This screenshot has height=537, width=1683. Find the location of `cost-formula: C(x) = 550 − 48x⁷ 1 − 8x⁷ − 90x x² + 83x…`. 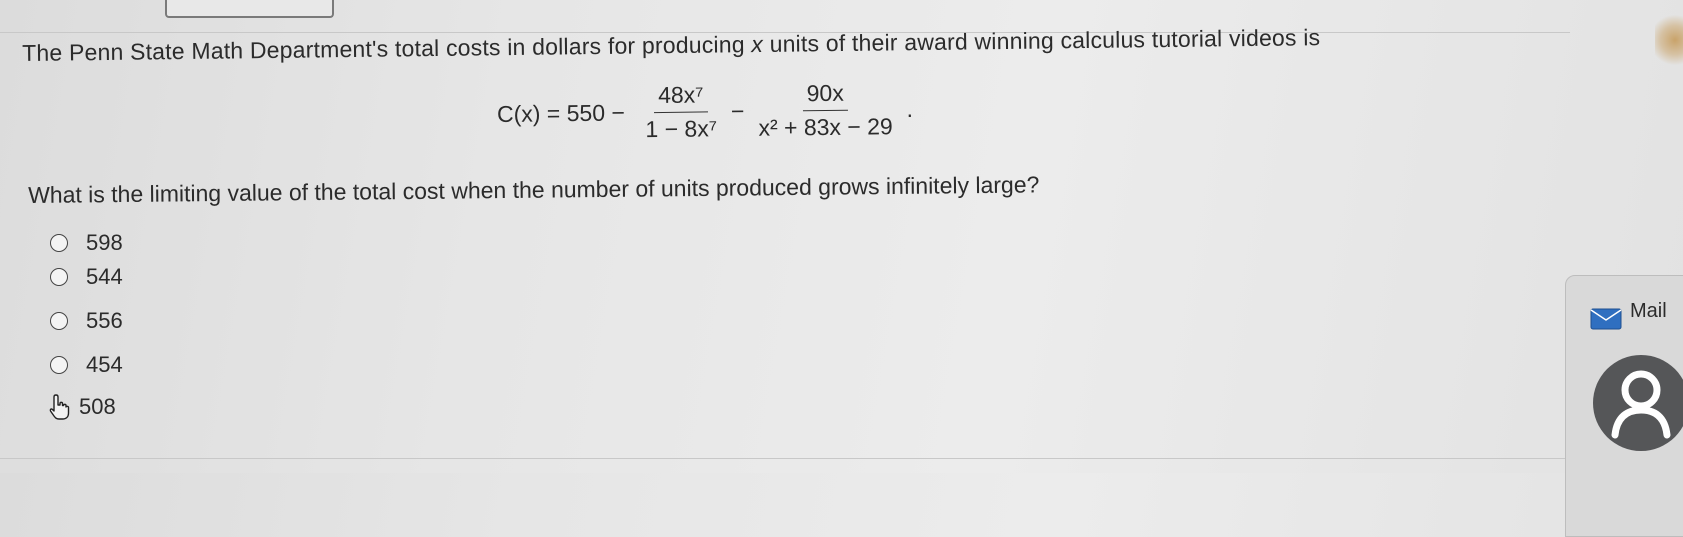

cost-formula: C(x) = 550 − 48x⁷ 1 − 8x⁷ − 90x x² + 83x… is located at coordinates (705, 111).